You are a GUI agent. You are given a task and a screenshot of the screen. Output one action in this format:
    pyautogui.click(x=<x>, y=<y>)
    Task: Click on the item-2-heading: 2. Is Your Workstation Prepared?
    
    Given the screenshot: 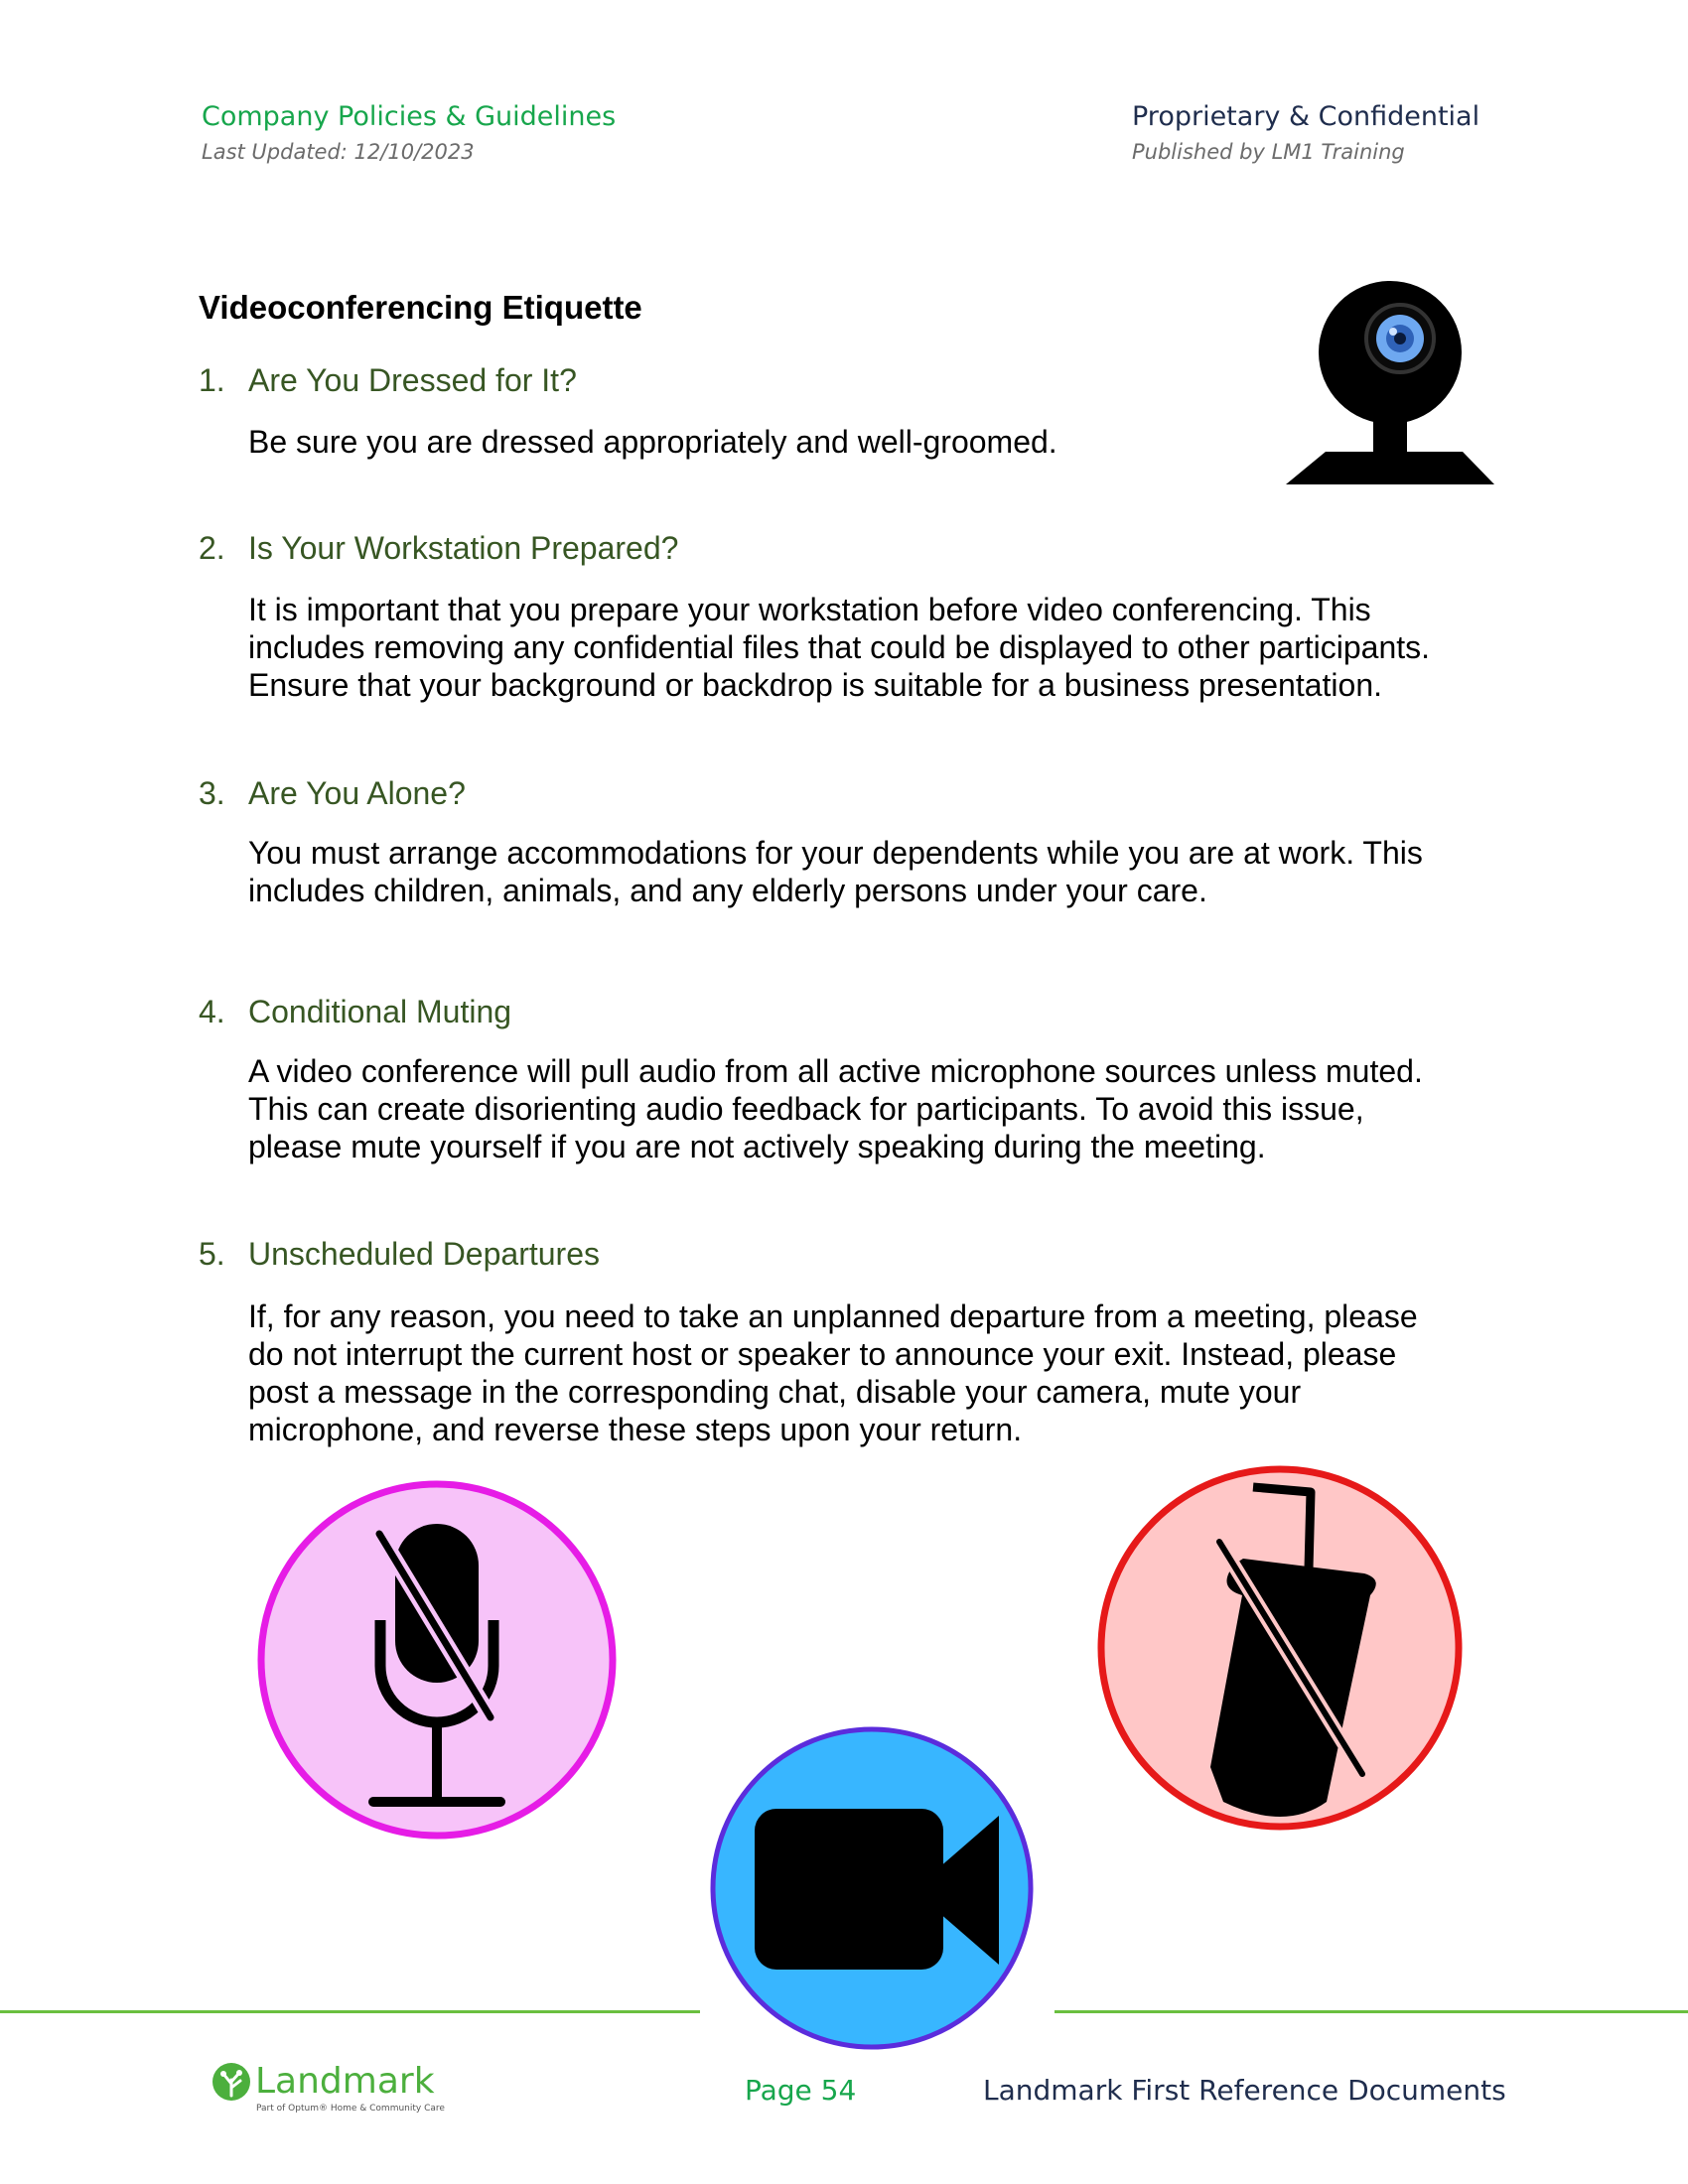 What is the action you would take?
    pyautogui.click(x=438, y=548)
    